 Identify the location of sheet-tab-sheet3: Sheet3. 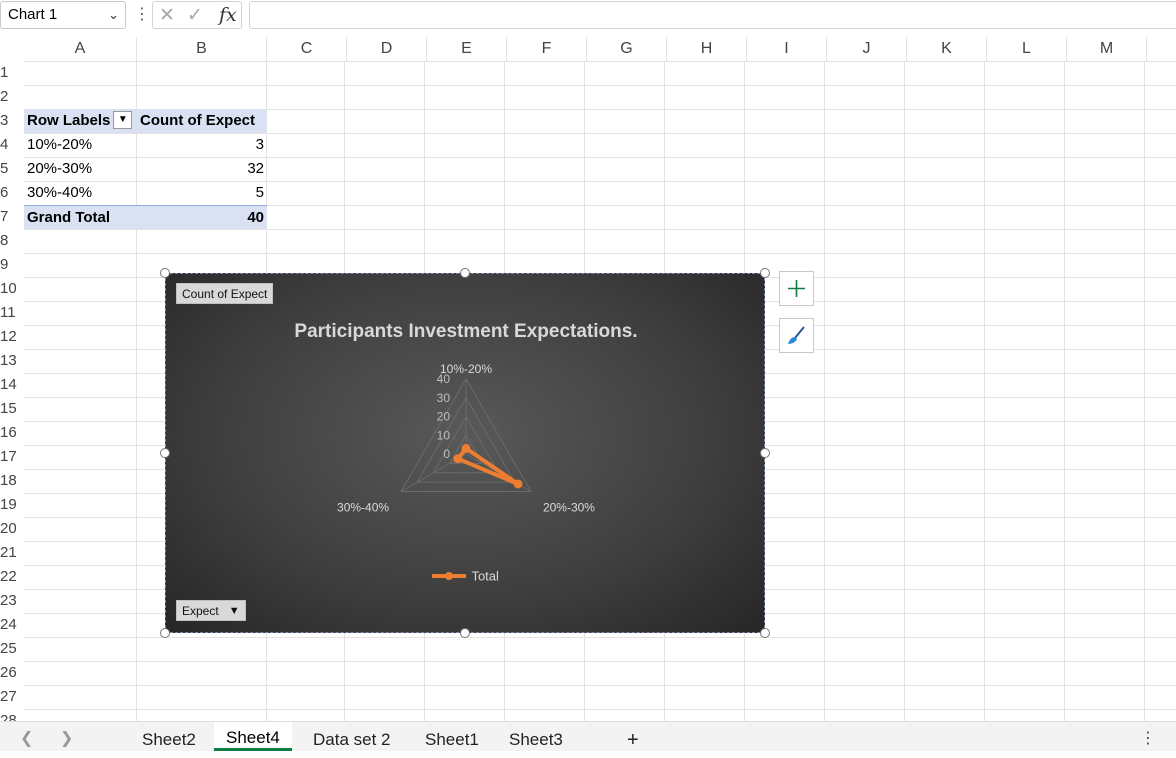
(536, 736).